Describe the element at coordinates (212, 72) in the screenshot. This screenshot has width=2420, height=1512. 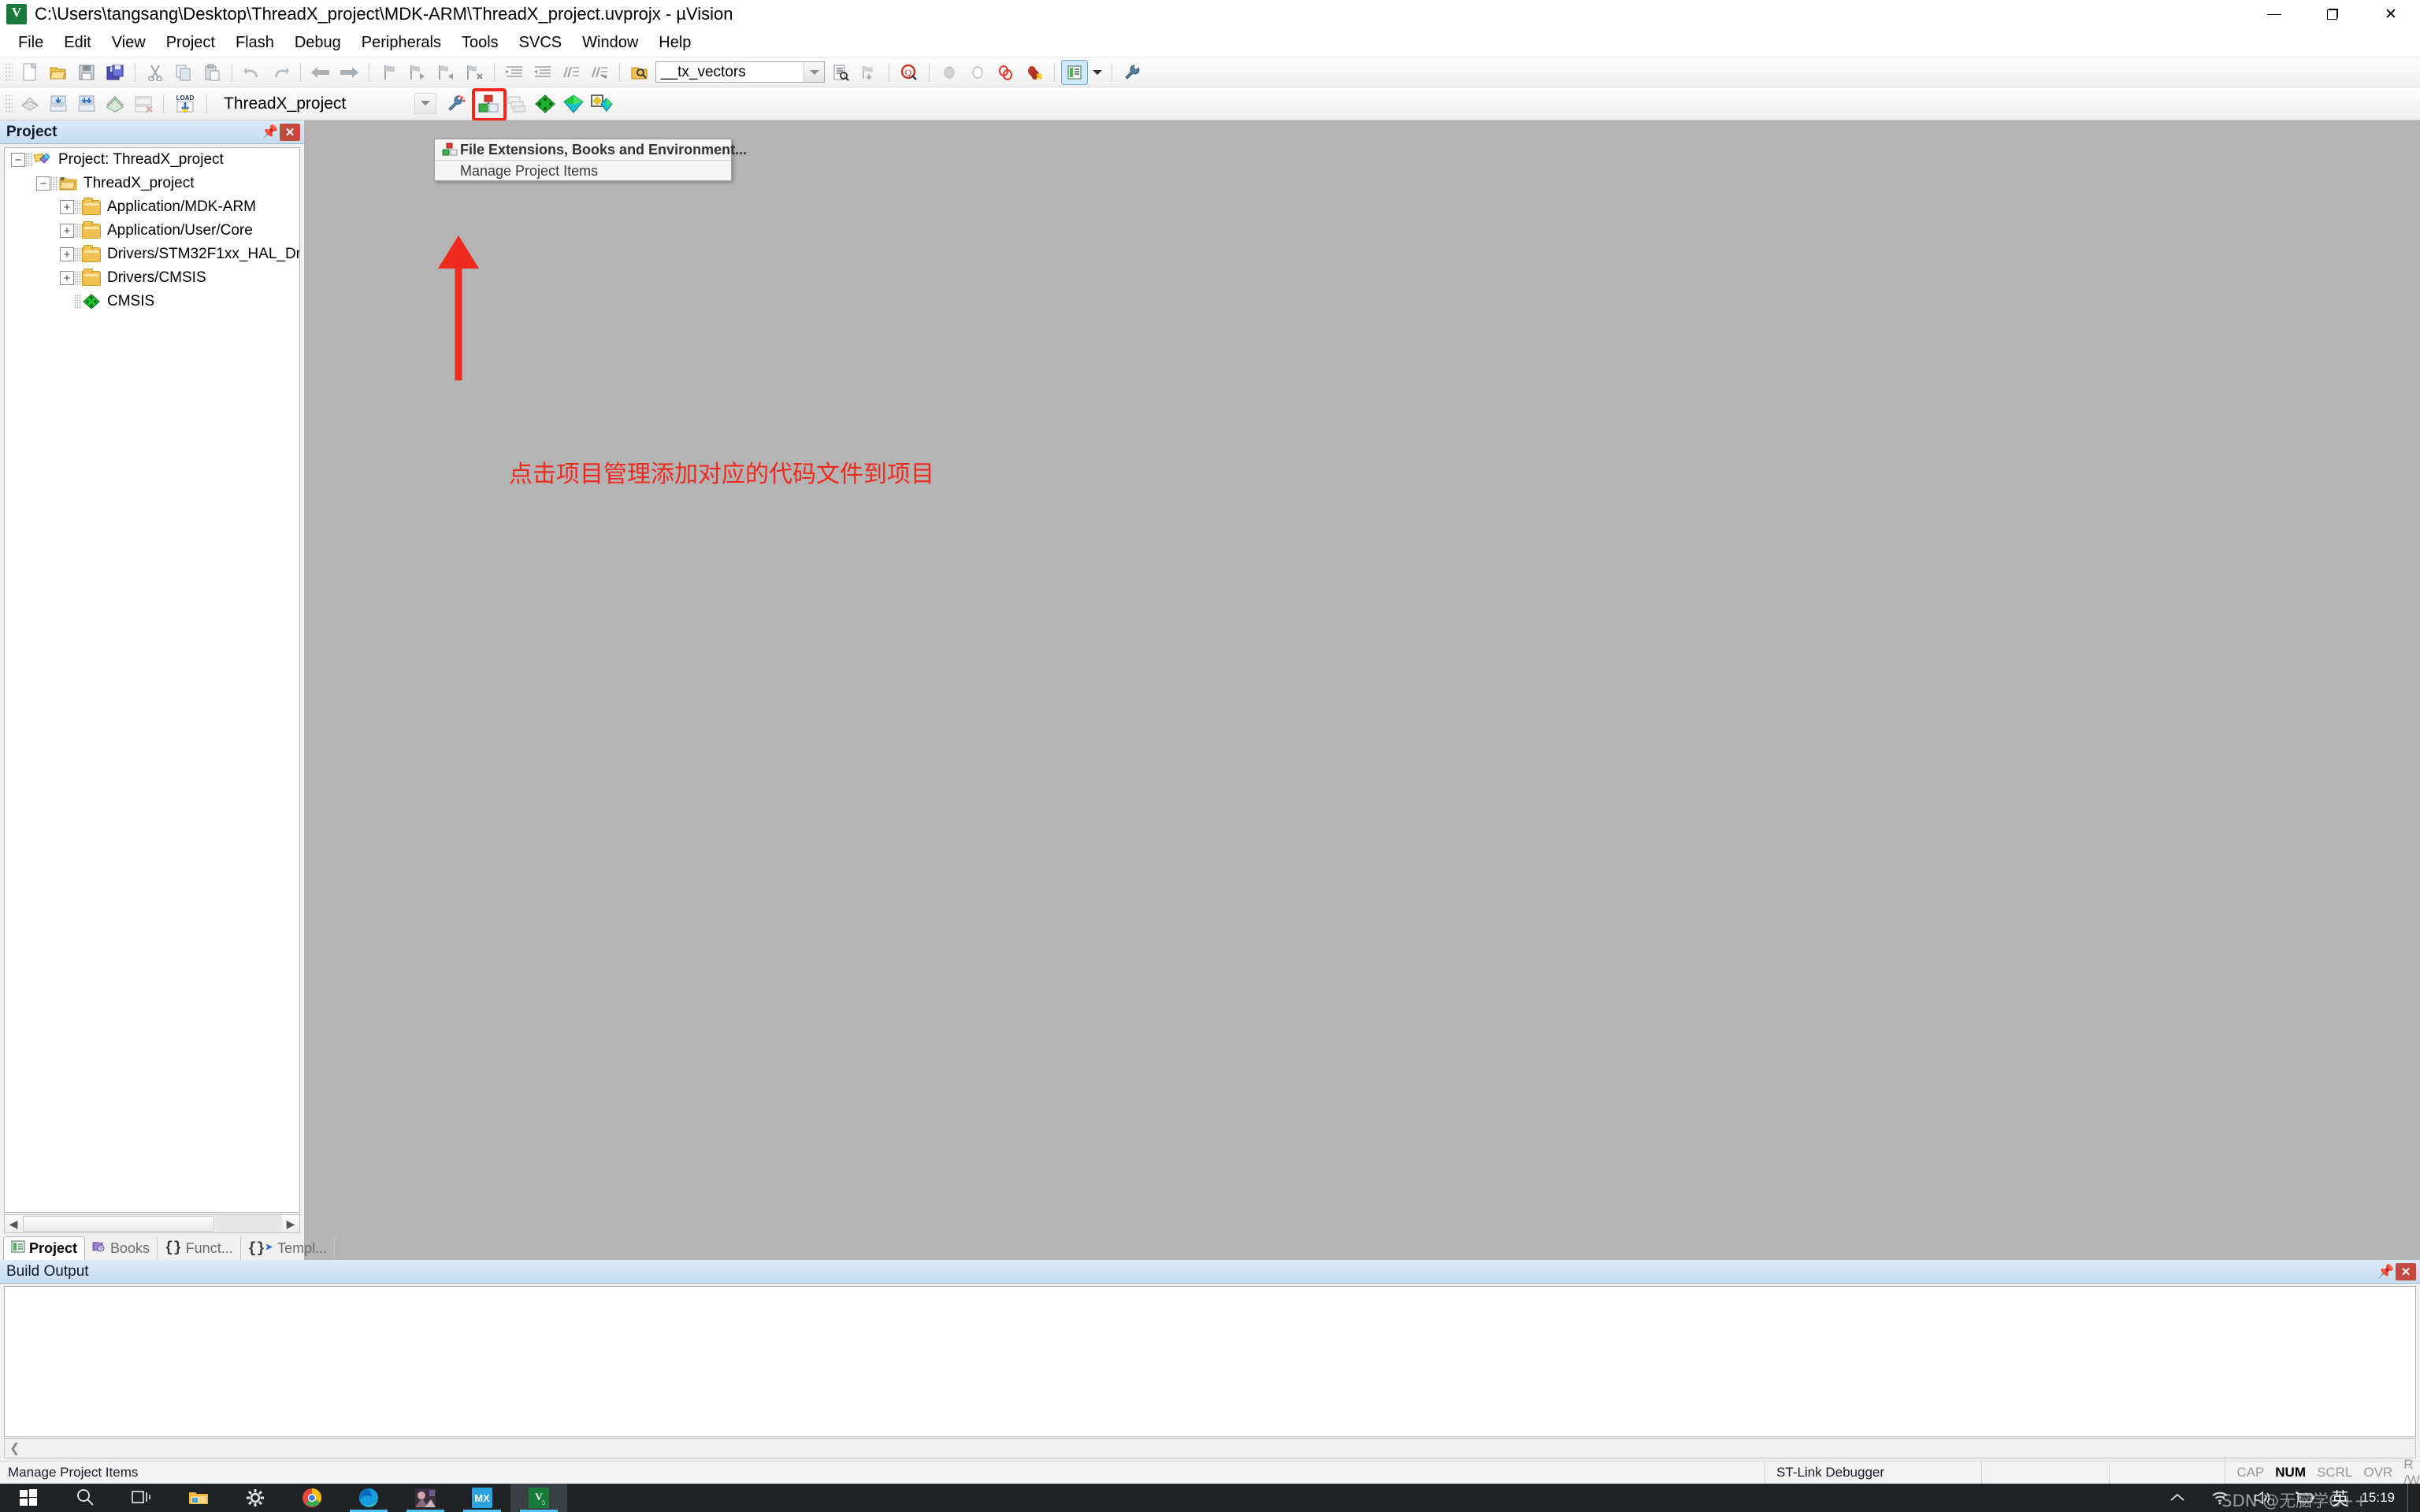
I see `paste-icon` at that location.